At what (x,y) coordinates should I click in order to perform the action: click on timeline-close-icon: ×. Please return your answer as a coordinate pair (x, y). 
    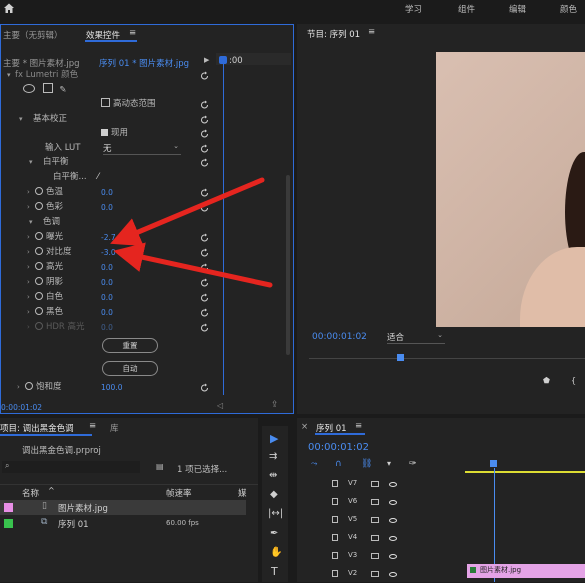
    Looking at the image, I should click on (304, 427).